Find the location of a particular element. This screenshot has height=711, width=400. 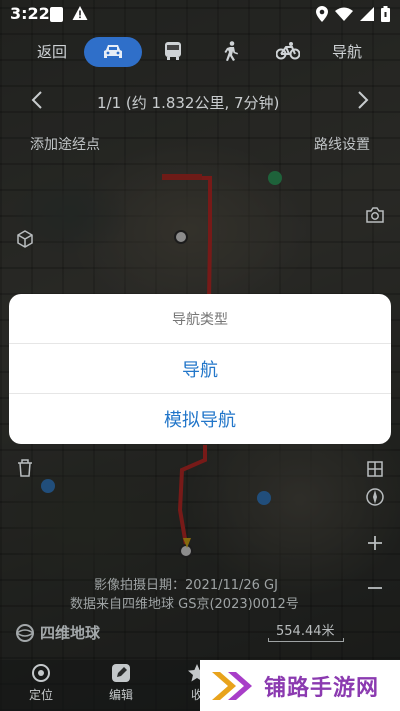

mode-bus-button is located at coordinates (173, 51).